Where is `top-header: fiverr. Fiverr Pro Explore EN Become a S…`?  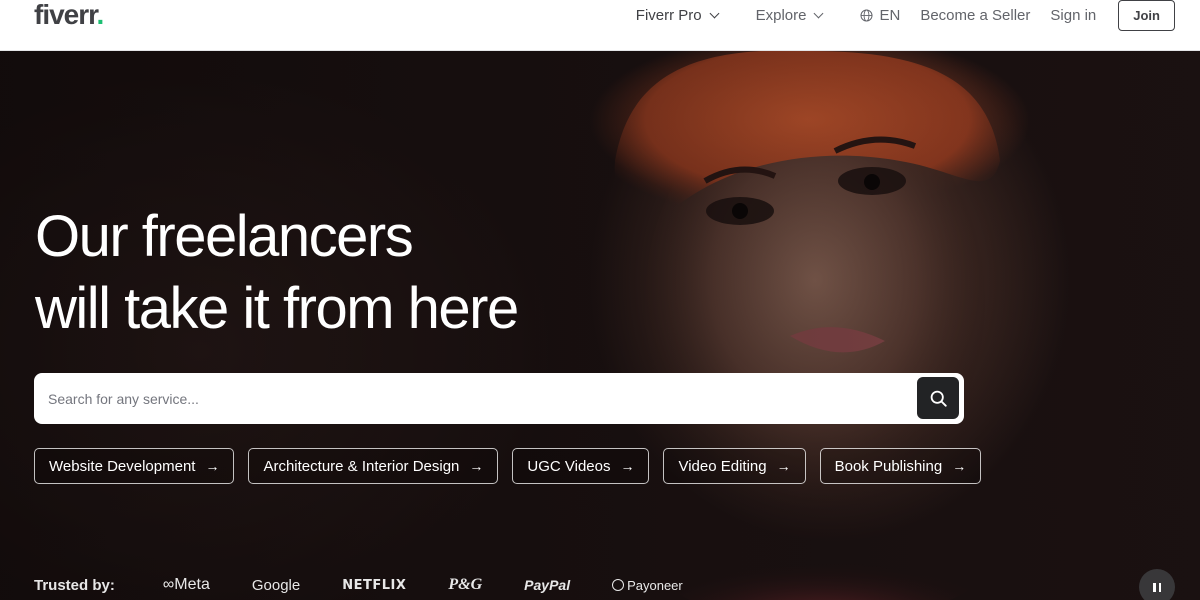
top-header: fiverr. Fiverr Pro Explore EN Become a S… is located at coordinates (600, 25).